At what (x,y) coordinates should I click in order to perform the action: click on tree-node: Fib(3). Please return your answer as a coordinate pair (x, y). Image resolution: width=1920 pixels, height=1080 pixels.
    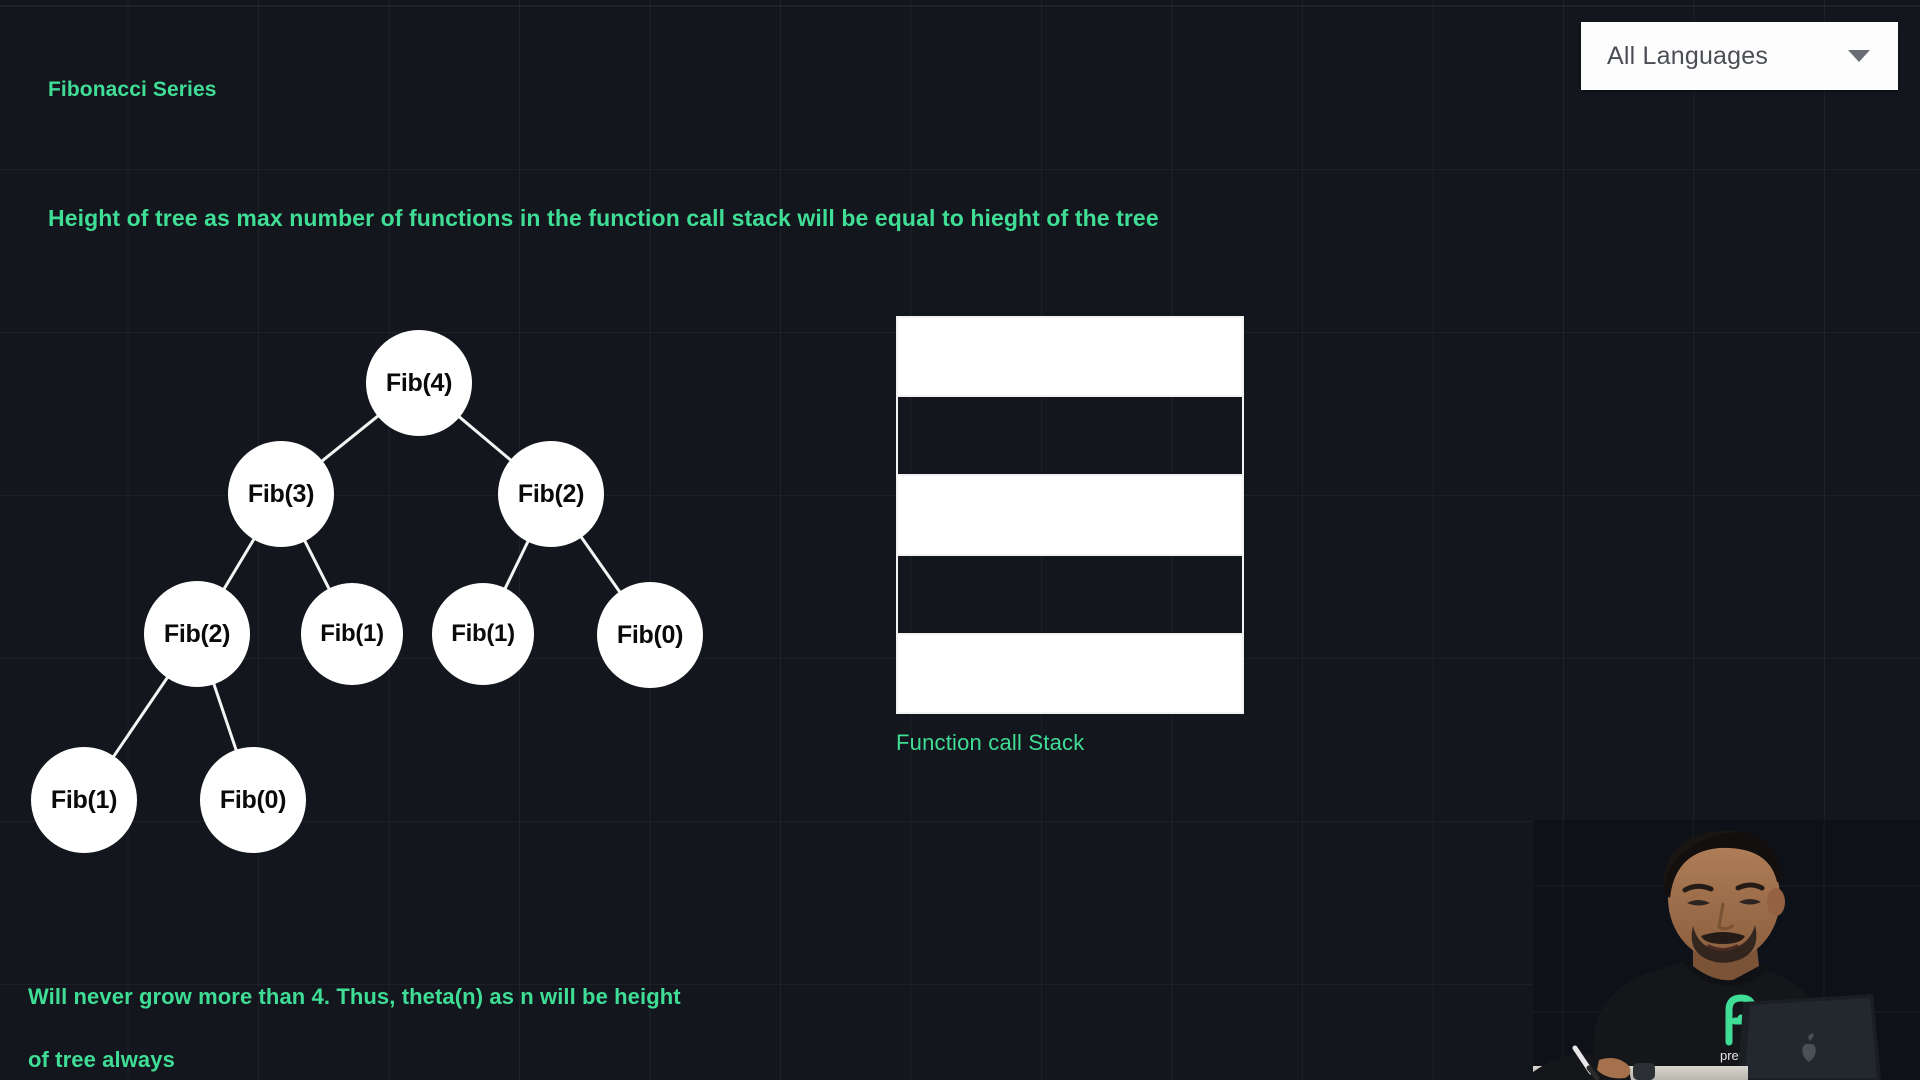
    Looking at the image, I should click on (281, 494).